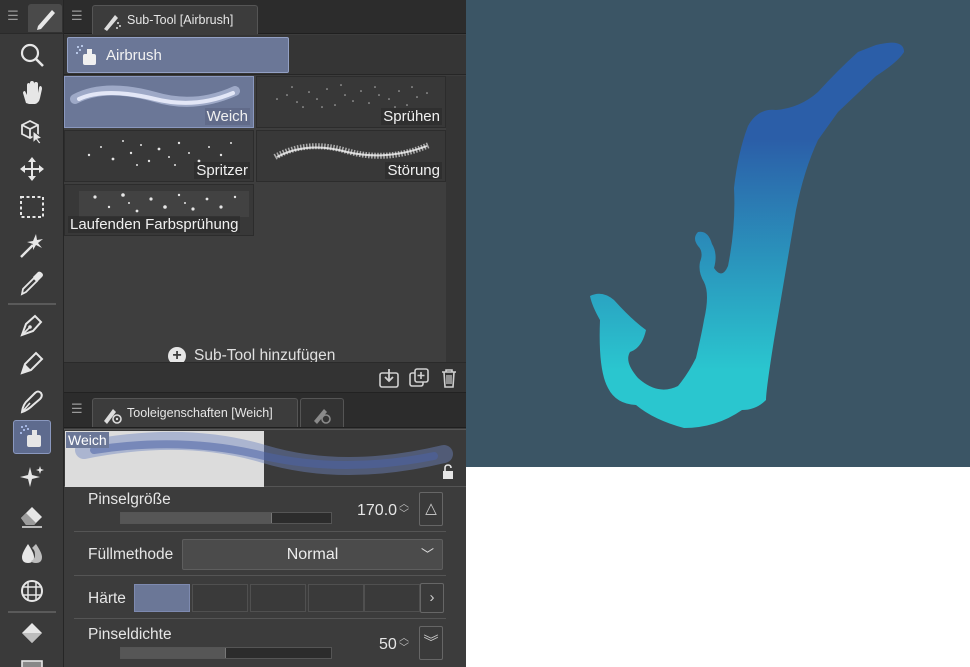 Image resolution: width=970 pixels, height=667 pixels. I want to click on blend-drops-icon, so click(32, 553).